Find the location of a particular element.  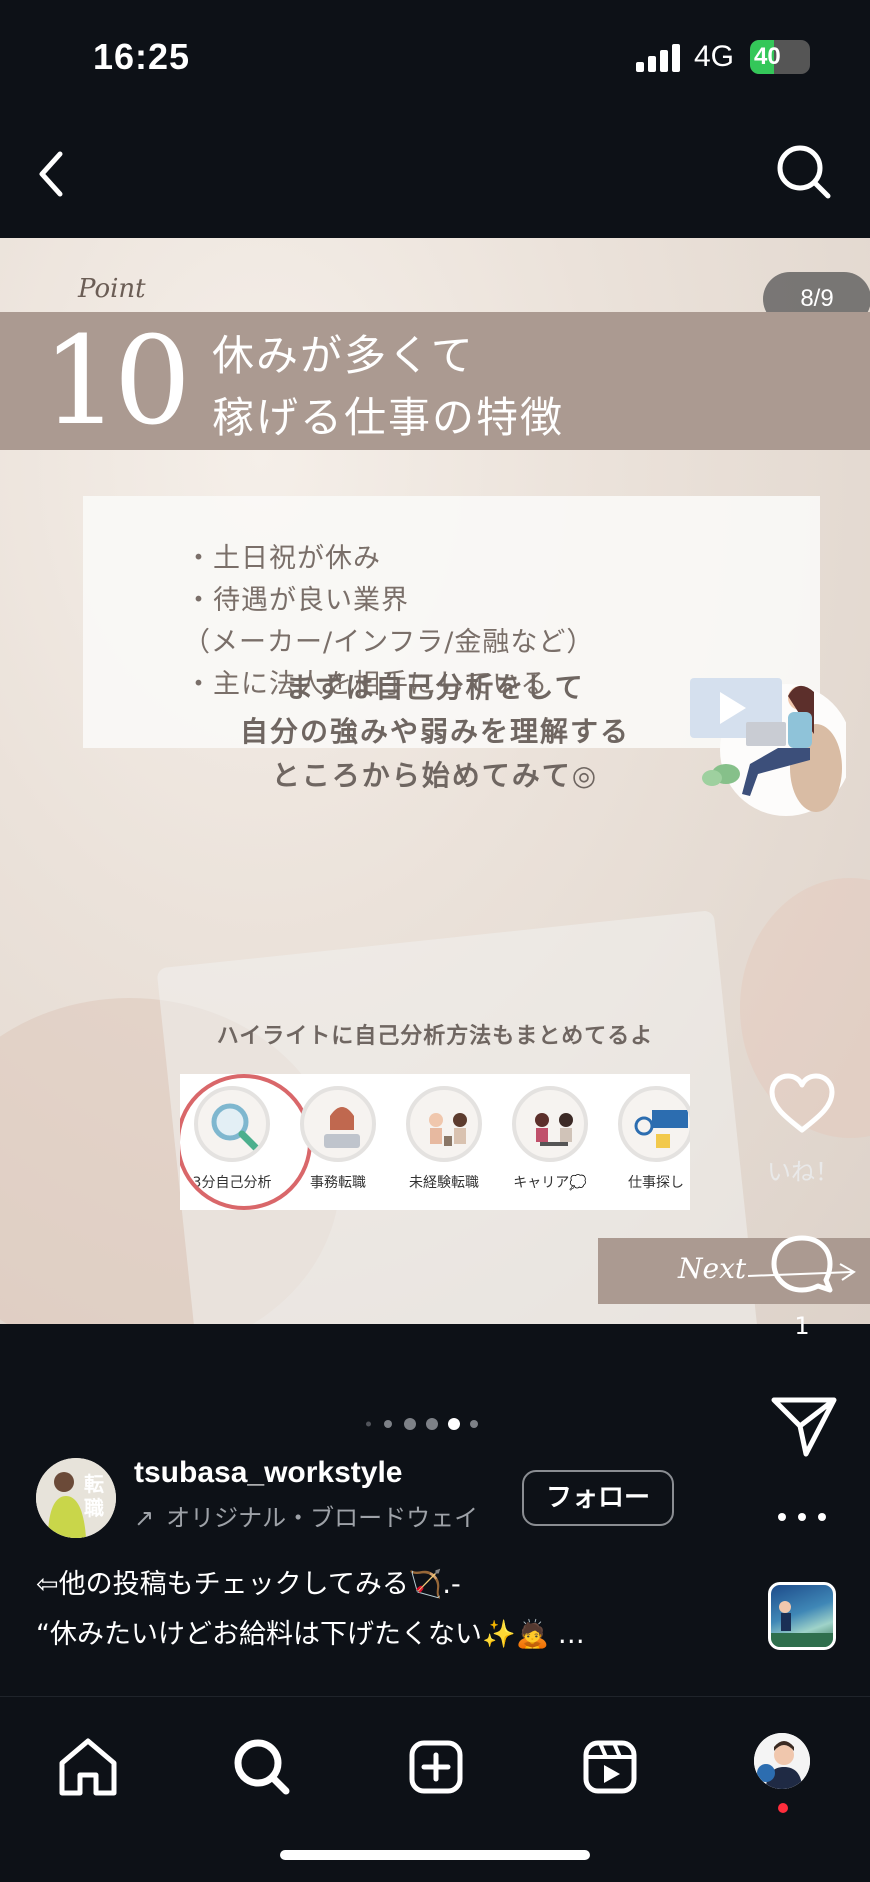

highlight-item: 3分自己分析 is located at coordinates (246, 1142).